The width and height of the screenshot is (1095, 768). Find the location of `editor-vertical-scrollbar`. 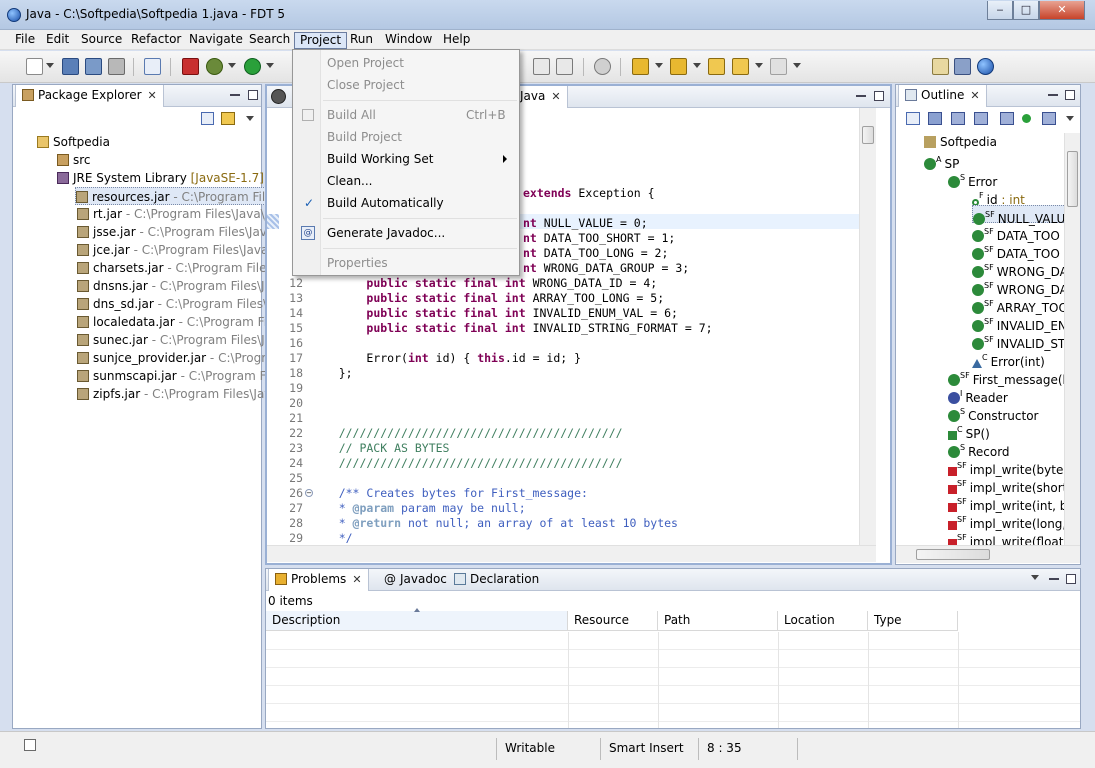

editor-vertical-scrollbar is located at coordinates (867, 326).